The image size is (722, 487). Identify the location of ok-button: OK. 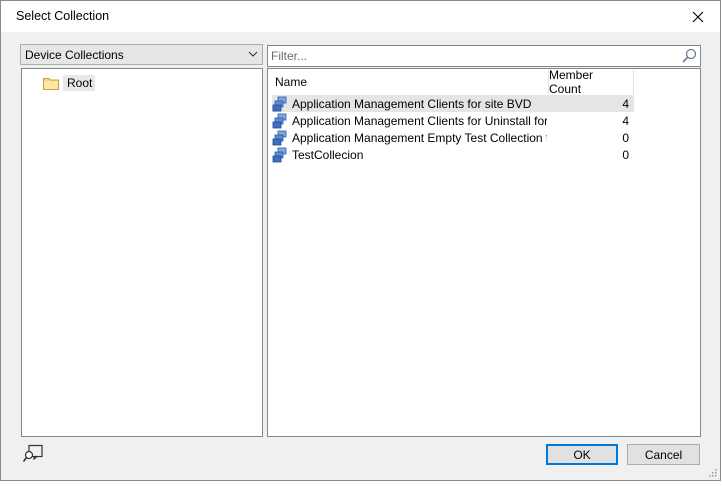
(582, 454).